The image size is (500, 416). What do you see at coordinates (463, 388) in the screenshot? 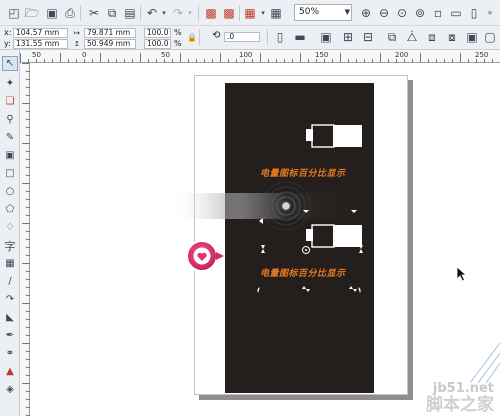
I see `watermark-site: jb51.net` at bounding box center [463, 388].